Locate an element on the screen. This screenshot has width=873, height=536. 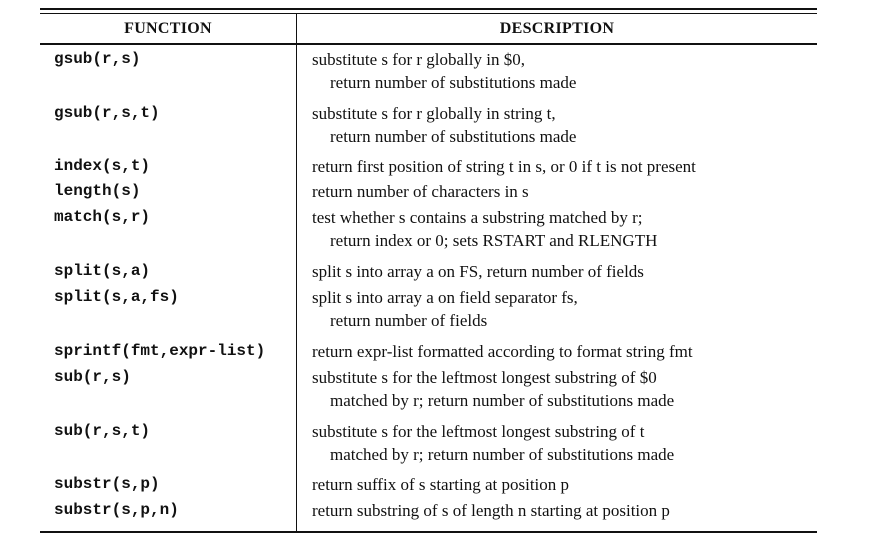
function-name: length(s) is located at coordinates (97, 191).